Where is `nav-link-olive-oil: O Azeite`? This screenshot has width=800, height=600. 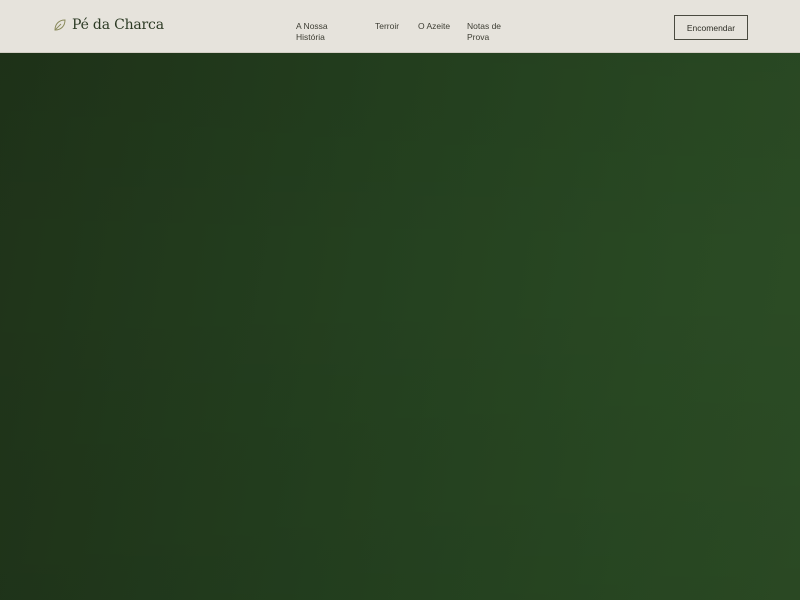
nav-link-olive-oil: O Azeite is located at coordinates (438, 26).